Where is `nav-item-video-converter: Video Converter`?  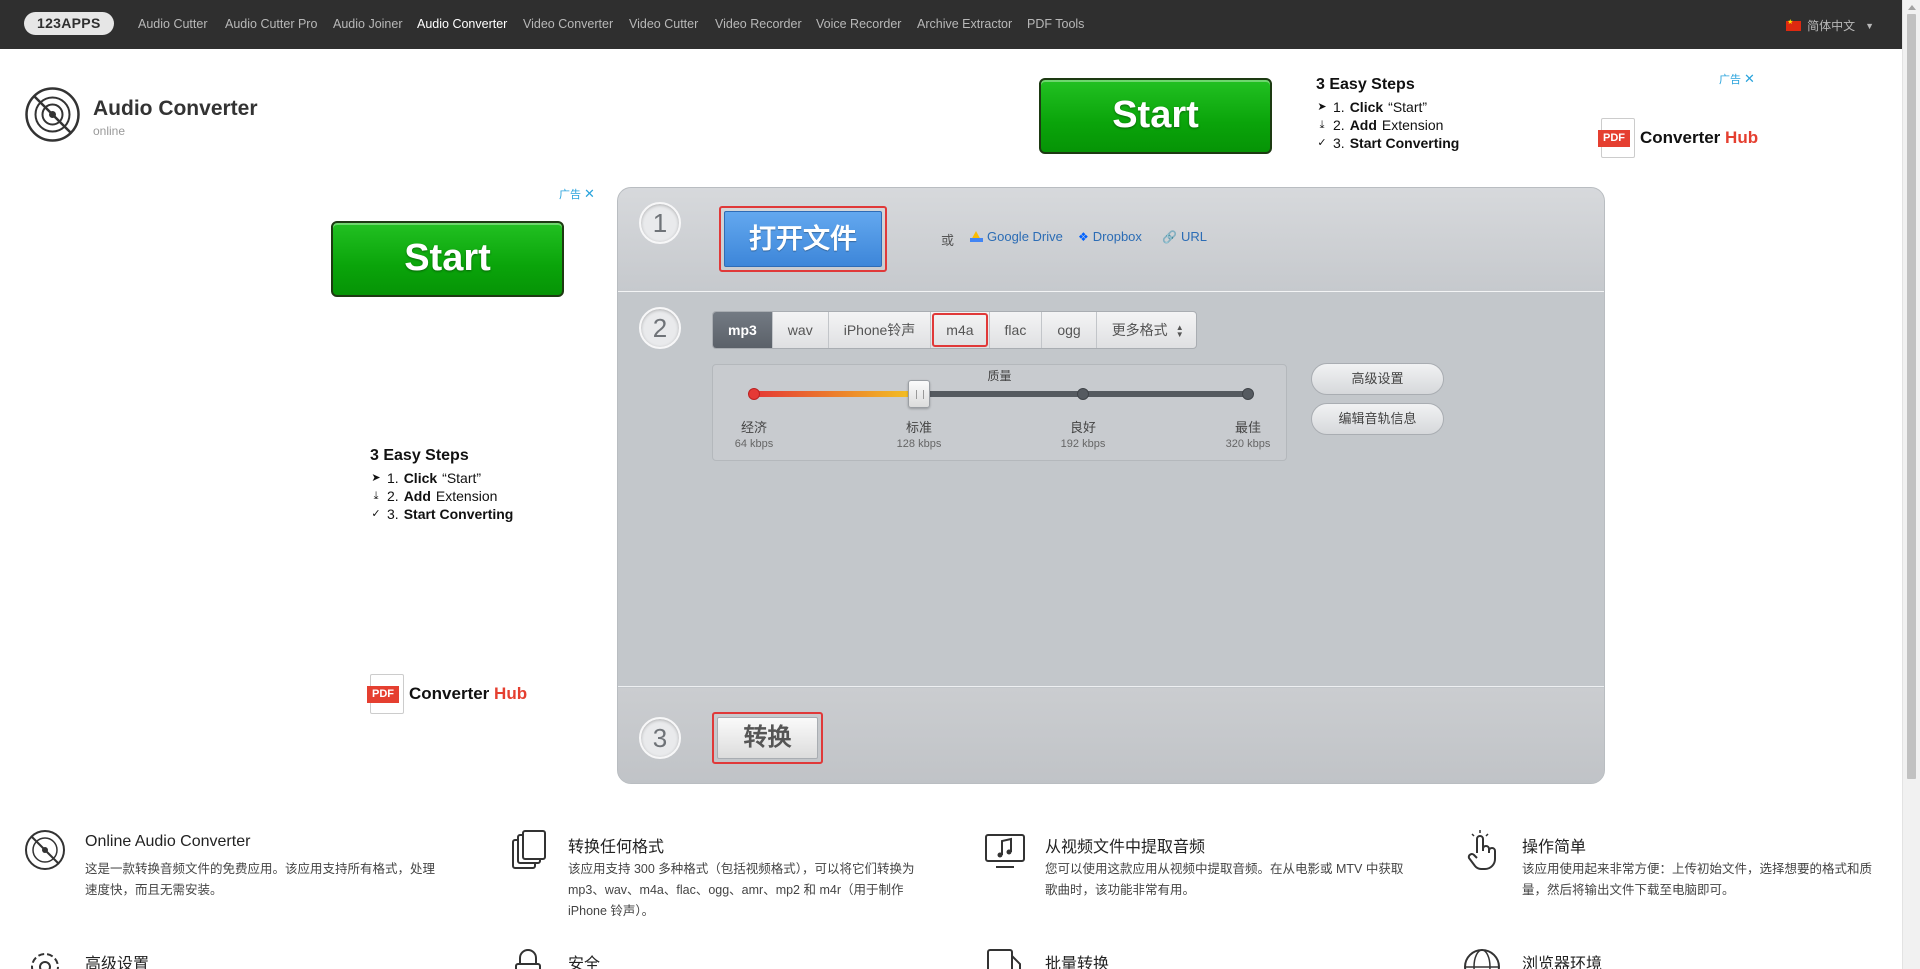
nav-item-video-converter: Video Converter is located at coordinates (568, 24).